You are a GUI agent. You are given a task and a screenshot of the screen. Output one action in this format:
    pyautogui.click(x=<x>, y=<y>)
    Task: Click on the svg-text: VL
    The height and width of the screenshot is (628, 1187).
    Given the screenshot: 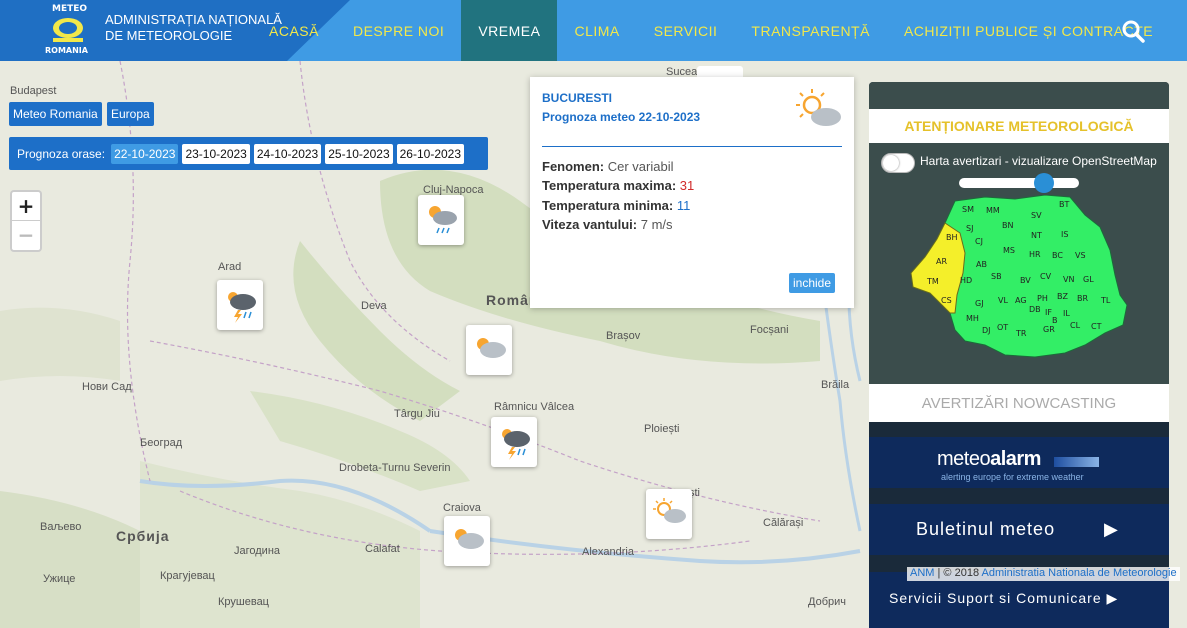 What is the action you would take?
    pyautogui.click(x=1003, y=300)
    